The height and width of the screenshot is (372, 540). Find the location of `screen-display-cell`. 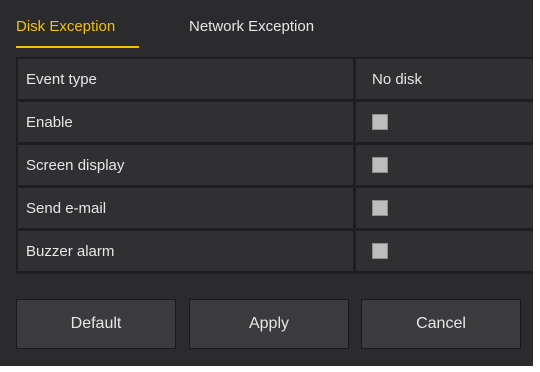

screen-display-cell is located at coordinates (444, 165).